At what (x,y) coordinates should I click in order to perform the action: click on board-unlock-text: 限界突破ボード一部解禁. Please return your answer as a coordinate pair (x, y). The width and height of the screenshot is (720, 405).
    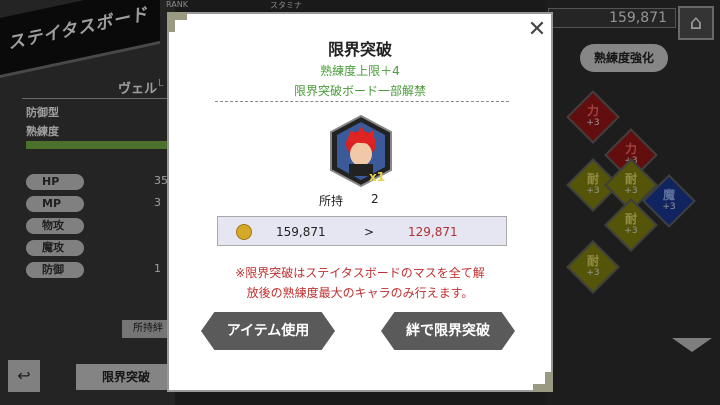
    Looking at the image, I should click on (359, 91).